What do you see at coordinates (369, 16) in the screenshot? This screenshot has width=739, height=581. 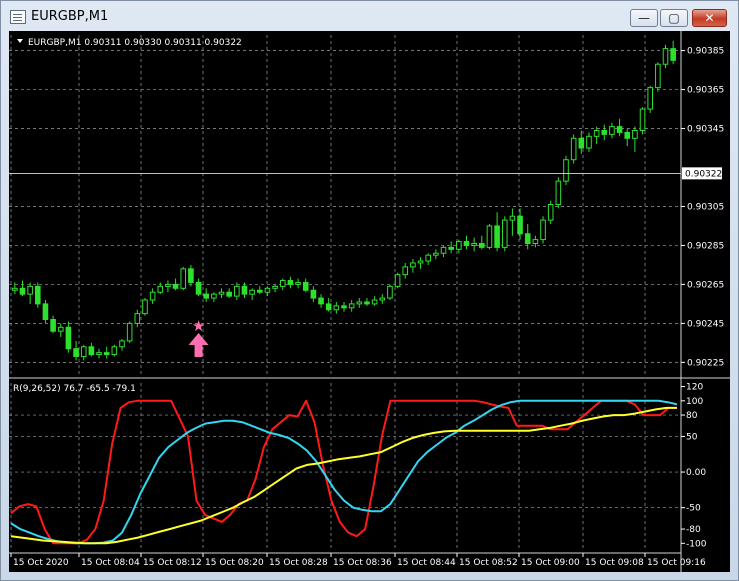 I see `title-bar: EURGBP,M1 — ▢ ✕` at bounding box center [369, 16].